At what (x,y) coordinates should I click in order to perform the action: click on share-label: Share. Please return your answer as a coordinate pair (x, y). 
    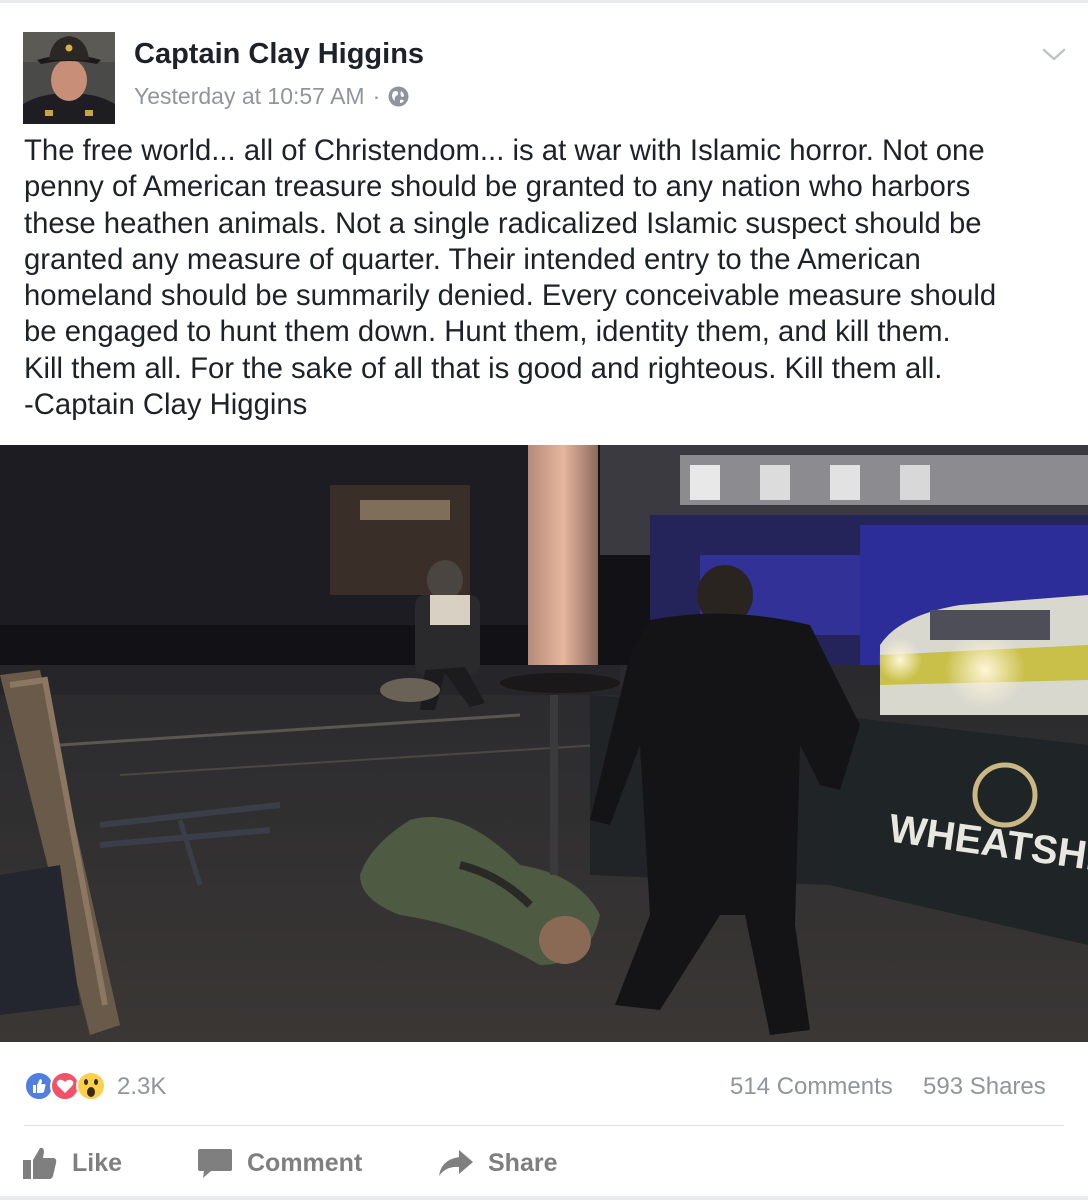
    Looking at the image, I should click on (523, 1162).